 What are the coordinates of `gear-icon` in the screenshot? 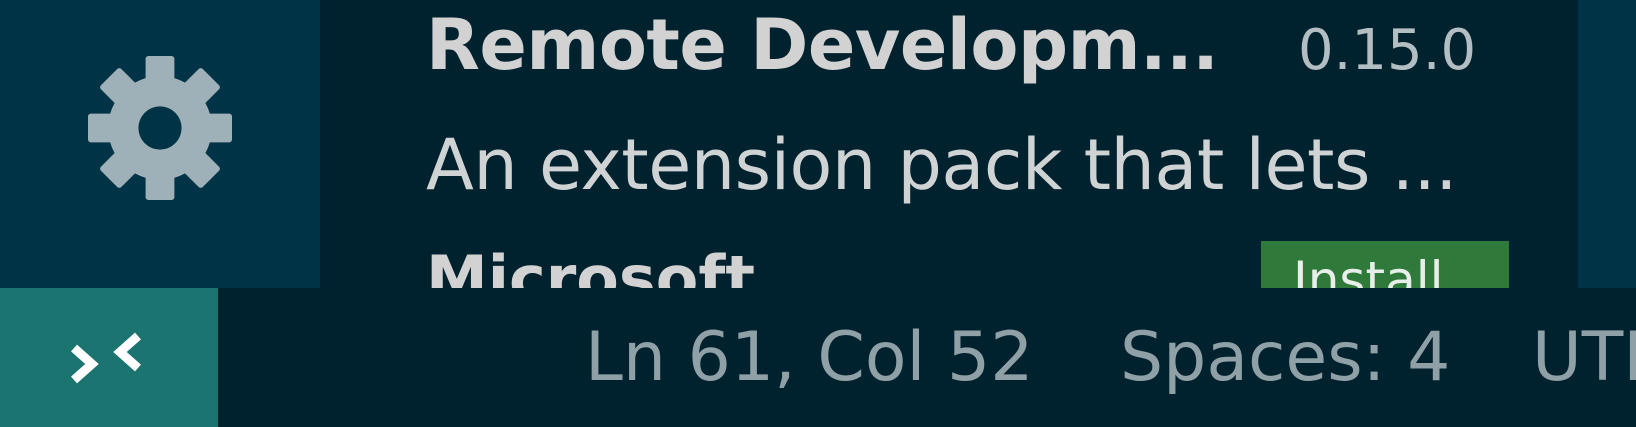 It's located at (160, 128).